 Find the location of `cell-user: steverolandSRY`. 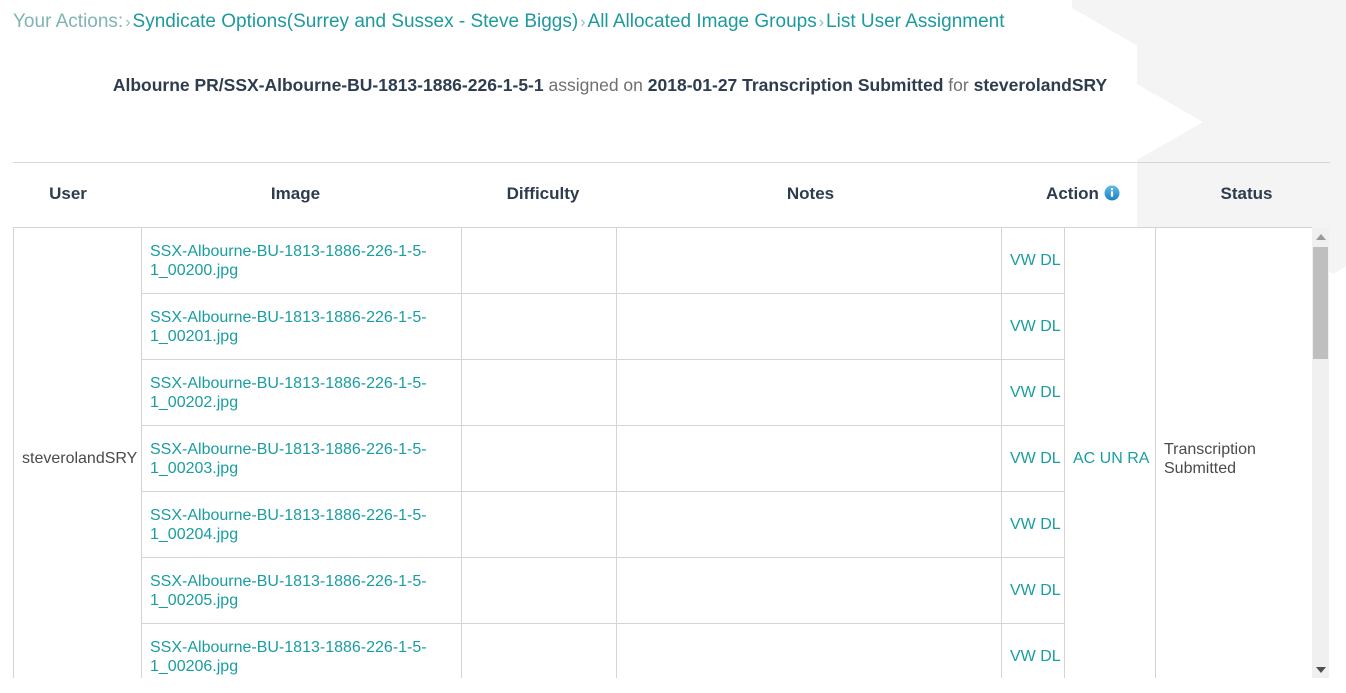

cell-user: steverolandSRY is located at coordinates (77, 452).